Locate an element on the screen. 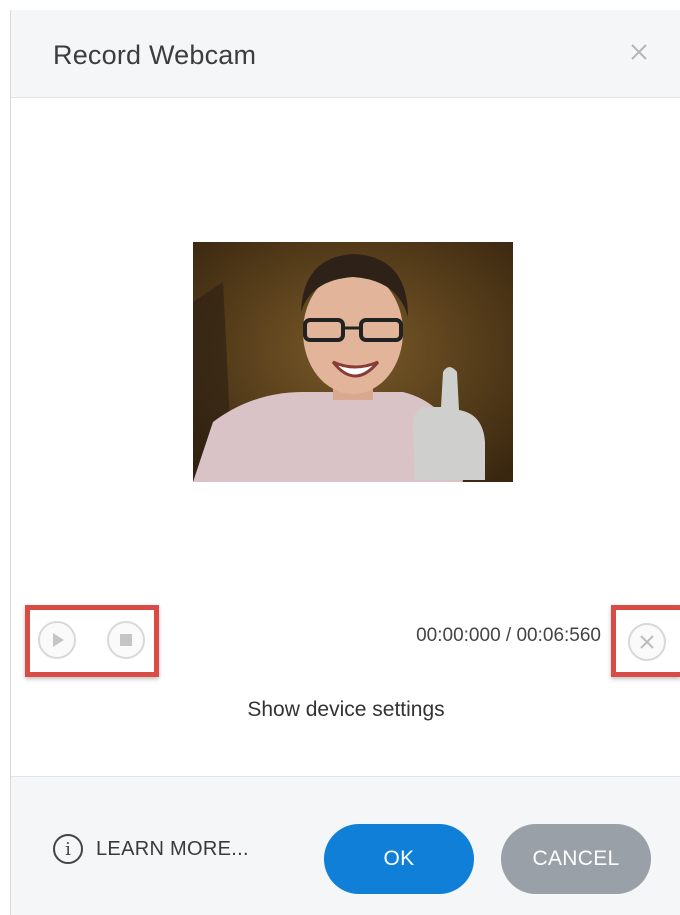  stop-button is located at coordinates (126, 640).